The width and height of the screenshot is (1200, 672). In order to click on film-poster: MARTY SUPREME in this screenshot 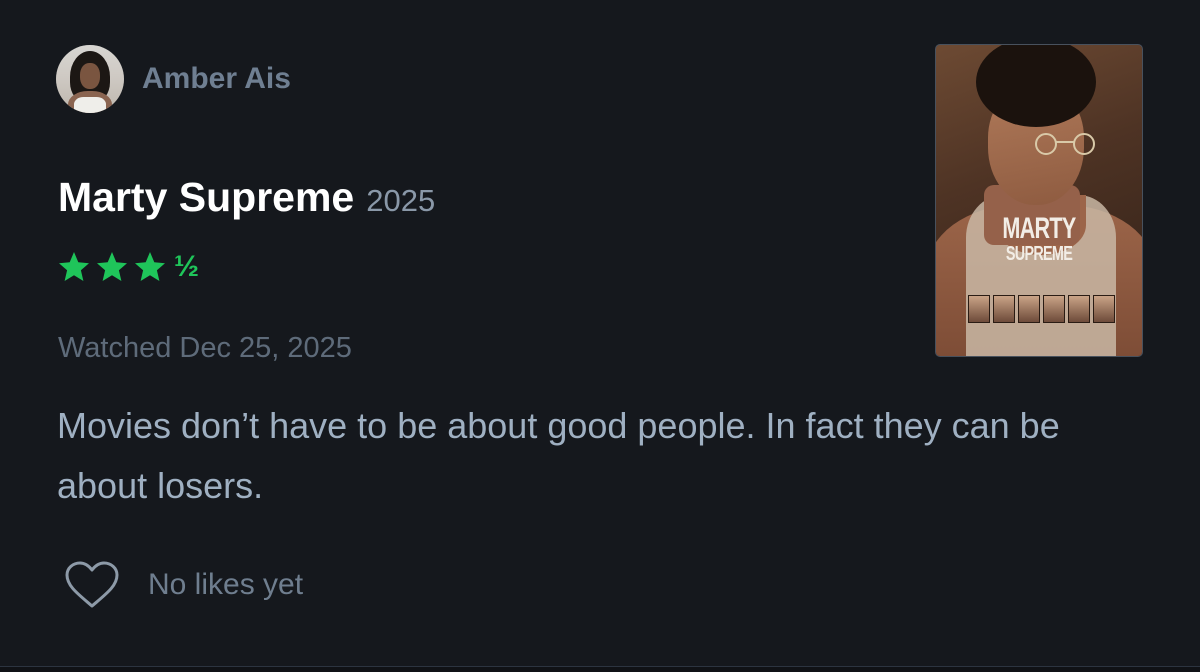, I will do `click(1039, 200)`.